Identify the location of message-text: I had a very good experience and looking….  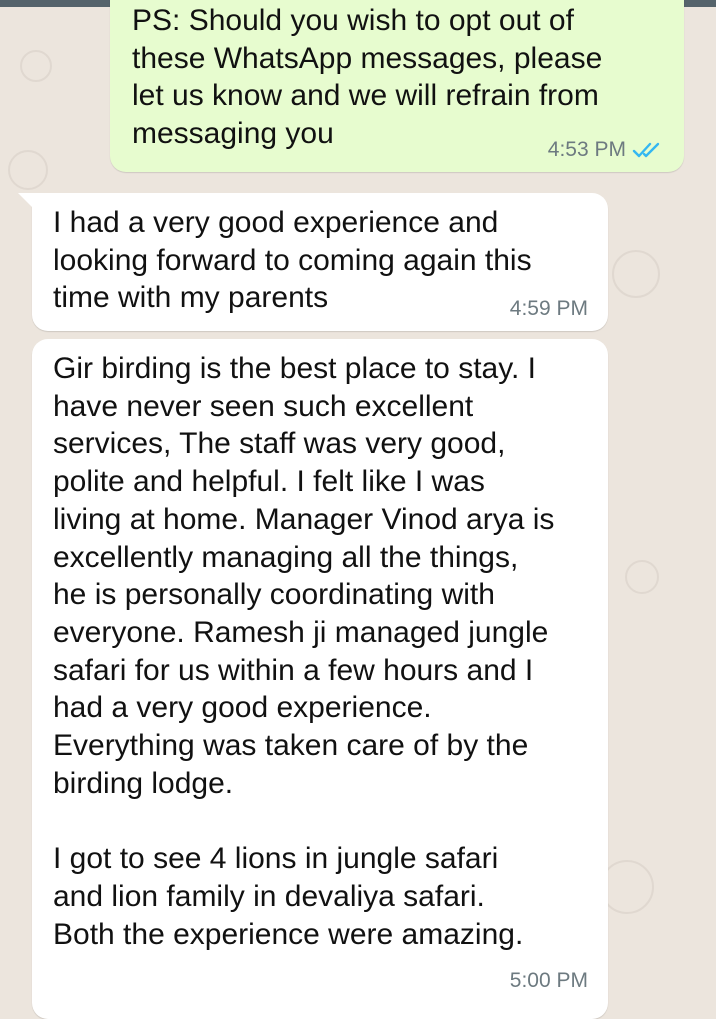
(292, 260).